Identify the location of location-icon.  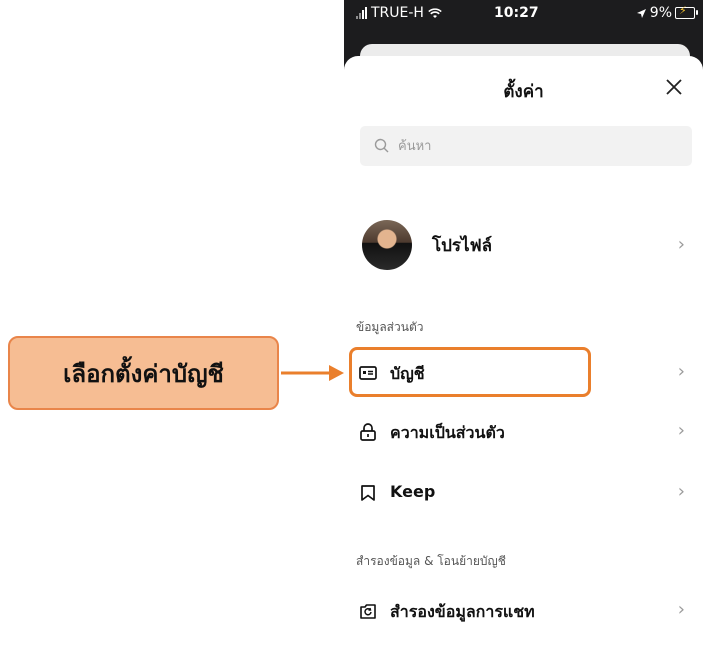
(641, 13).